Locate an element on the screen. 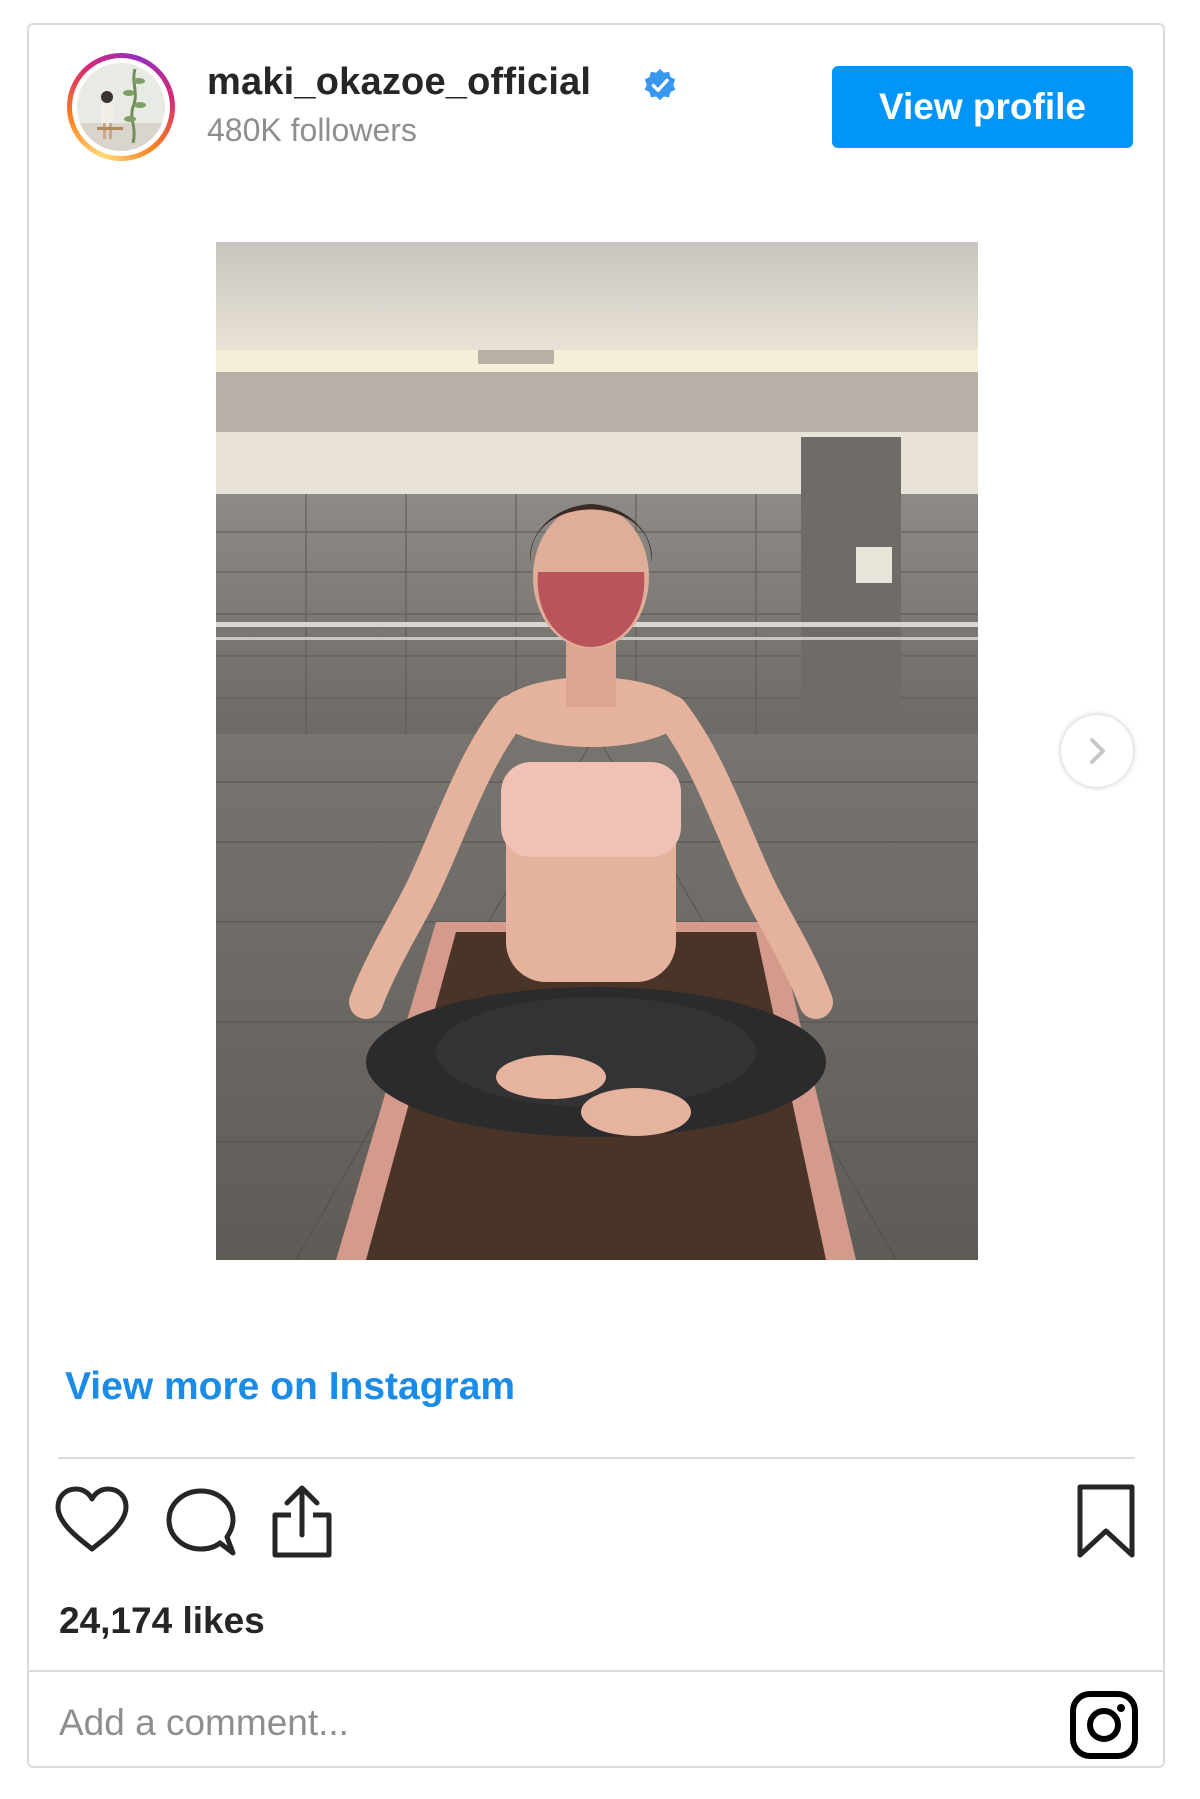  instagram-logo-icon is located at coordinates (1104, 1725).